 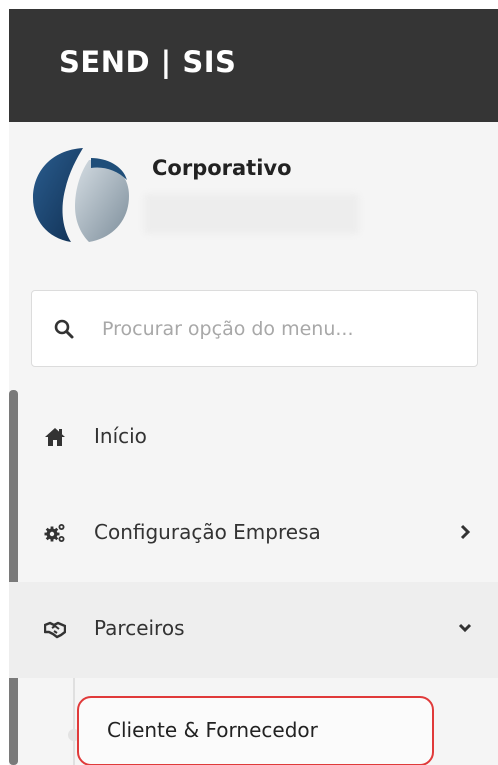 What do you see at coordinates (54, 533) in the screenshot?
I see `gears-icon` at bounding box center [54, 533].